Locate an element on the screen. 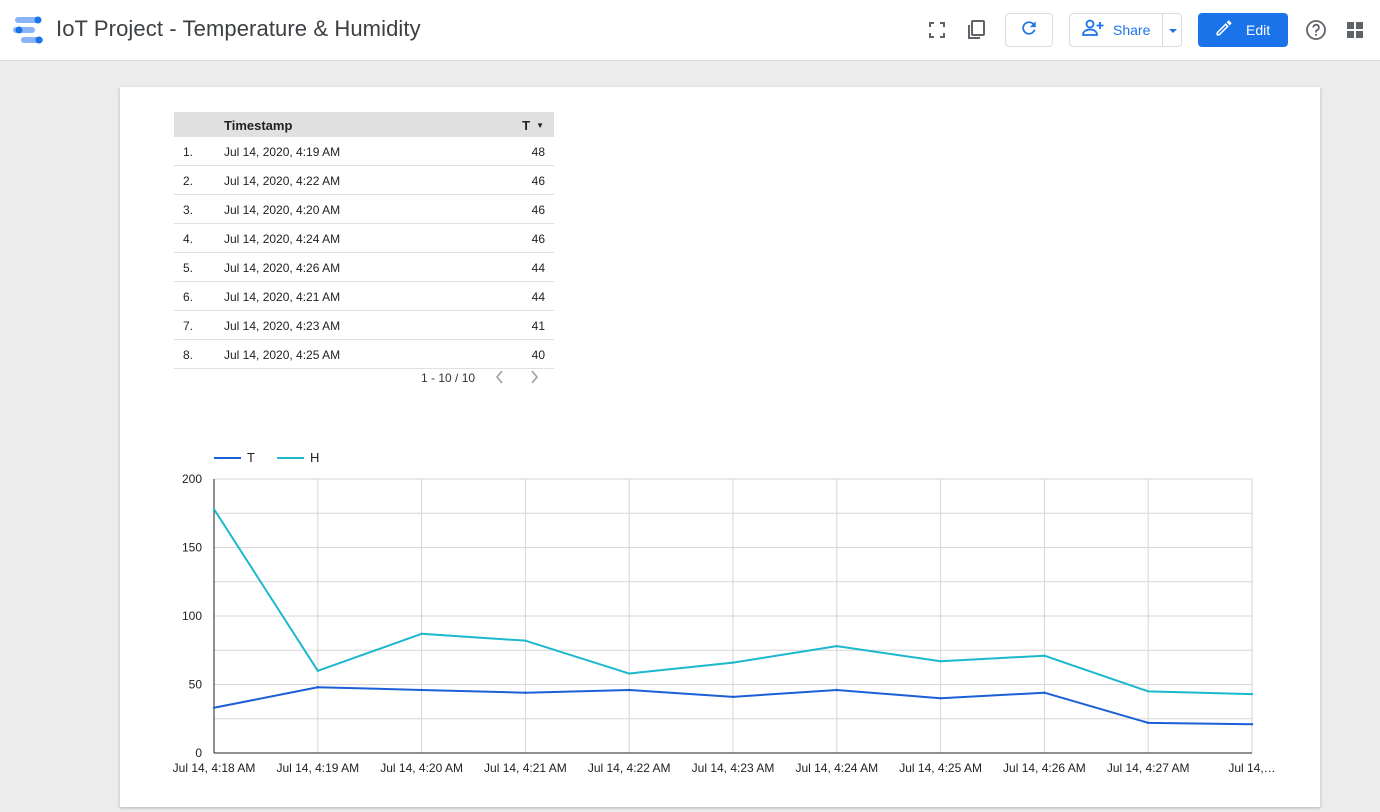  row-timestamp: Jul 14, 2020, 4:19 AM is located at coordinates (282, 152).